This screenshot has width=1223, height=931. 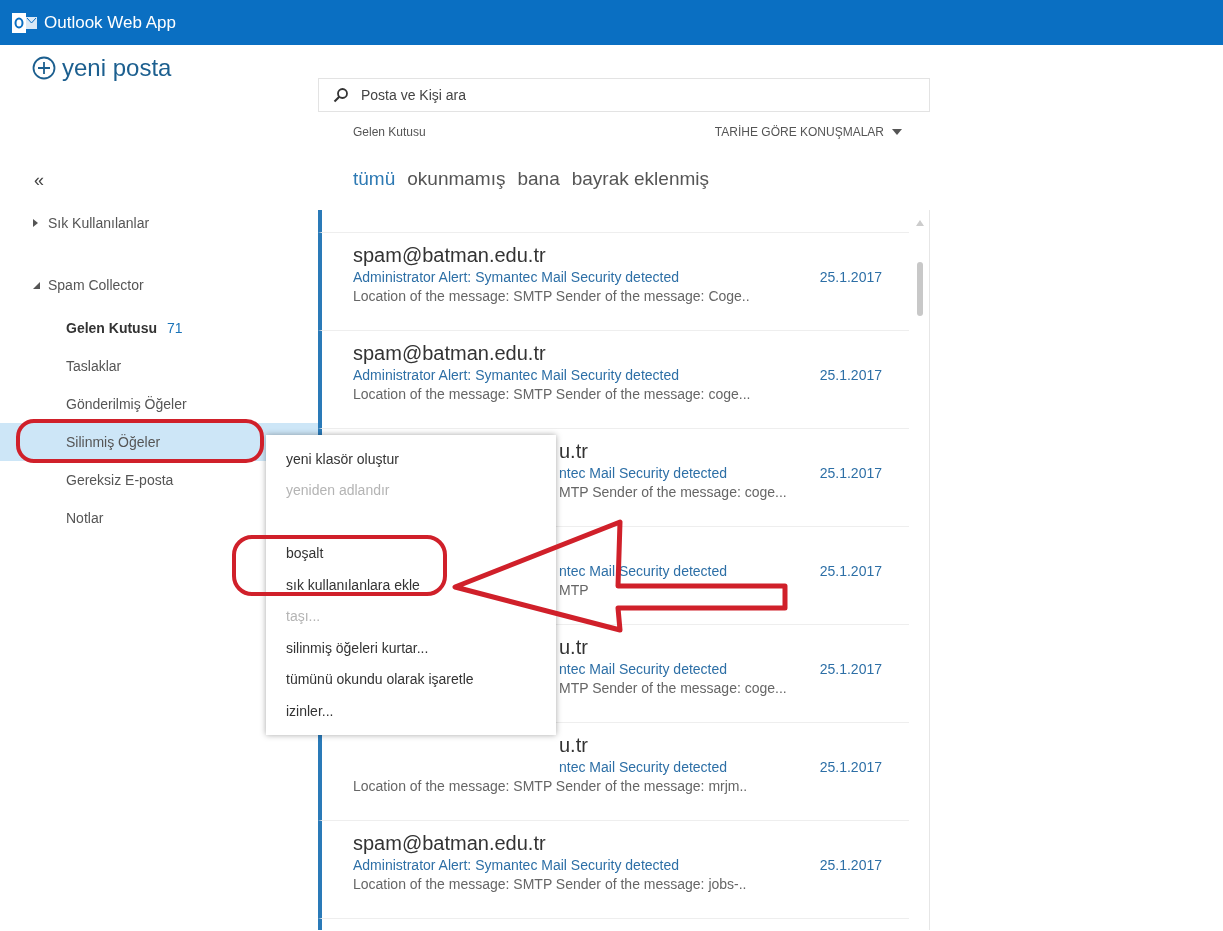 What do you see at coordinates (159, 328) in the screenshot?
I see `folder-item: Gelen Kutusu 71` at bounding box center [159, 328].